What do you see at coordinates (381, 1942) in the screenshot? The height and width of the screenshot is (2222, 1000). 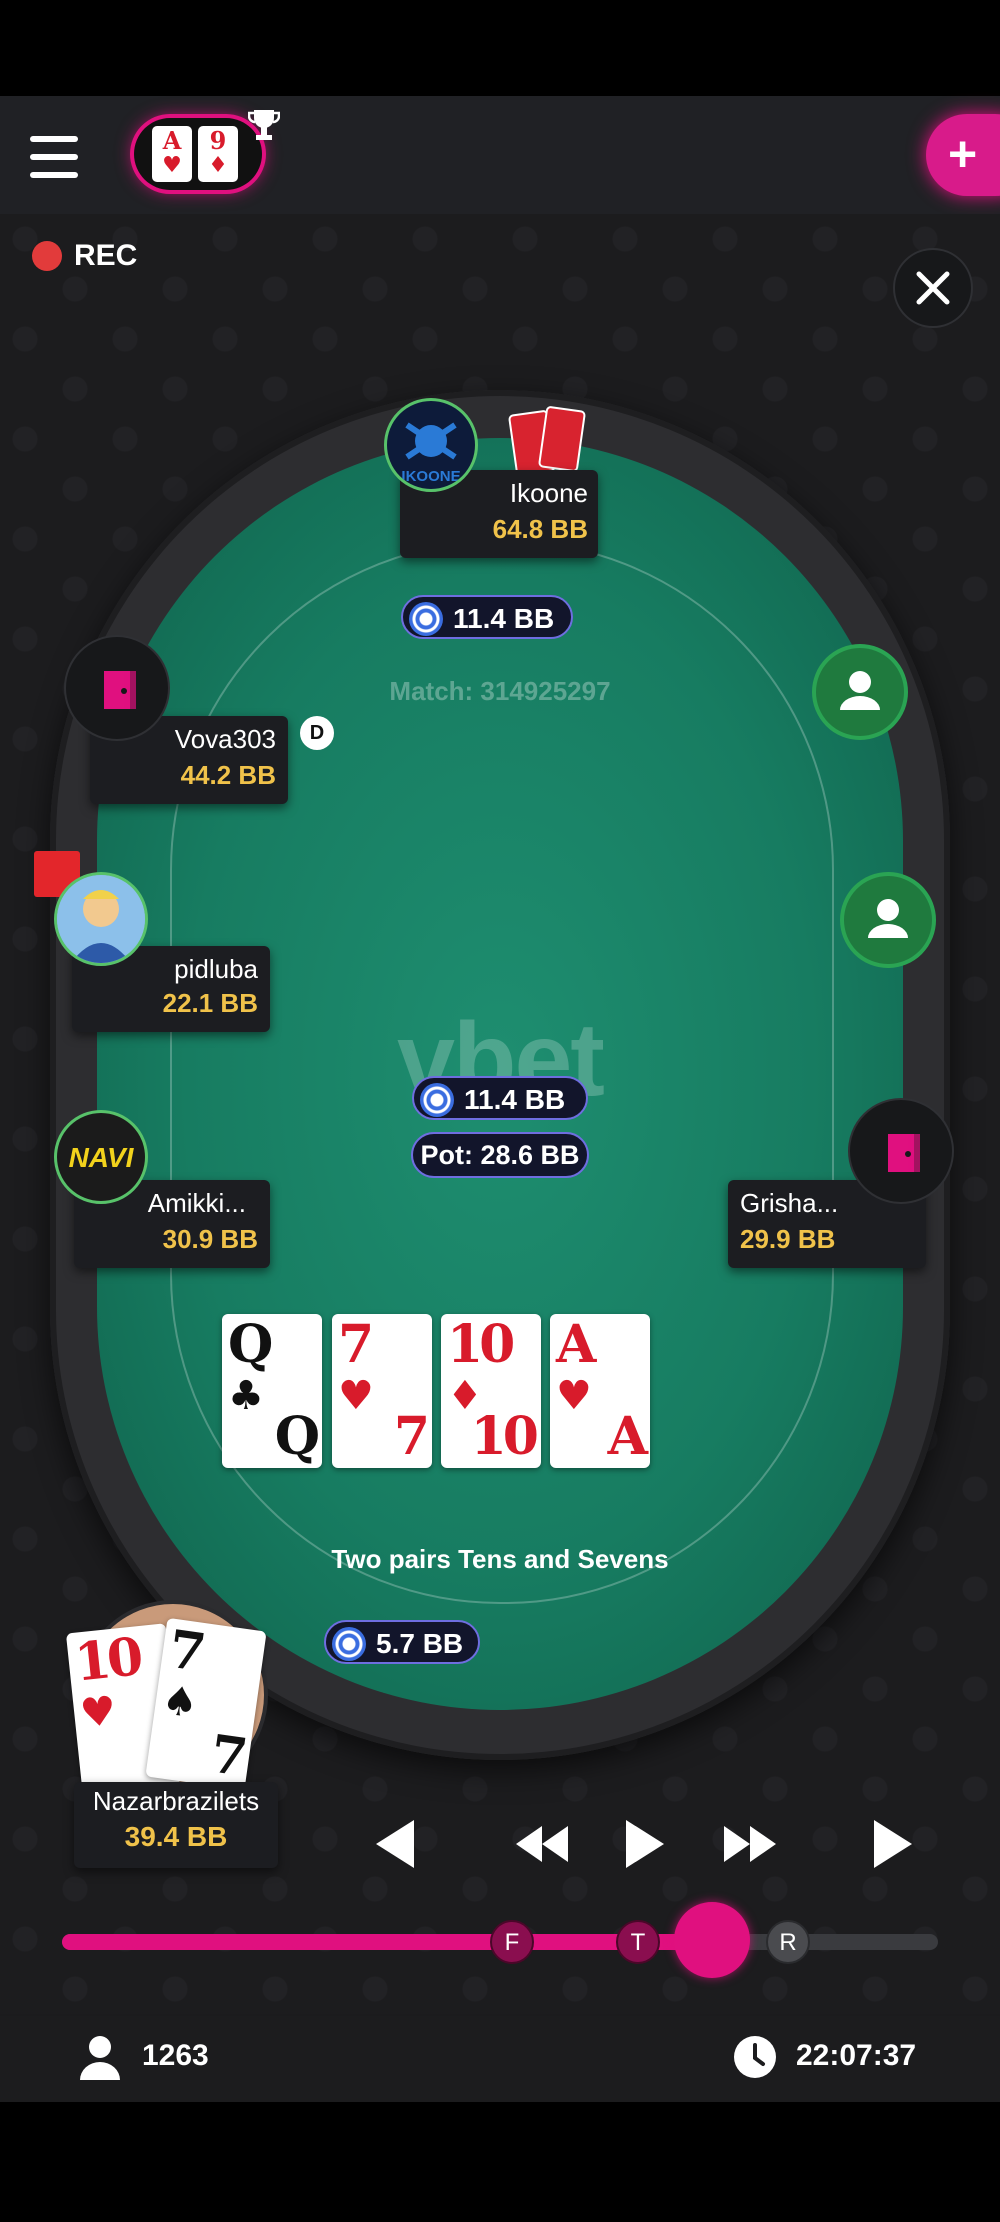 I see `replay-progress-fill` at bounding box center [381, 1942].